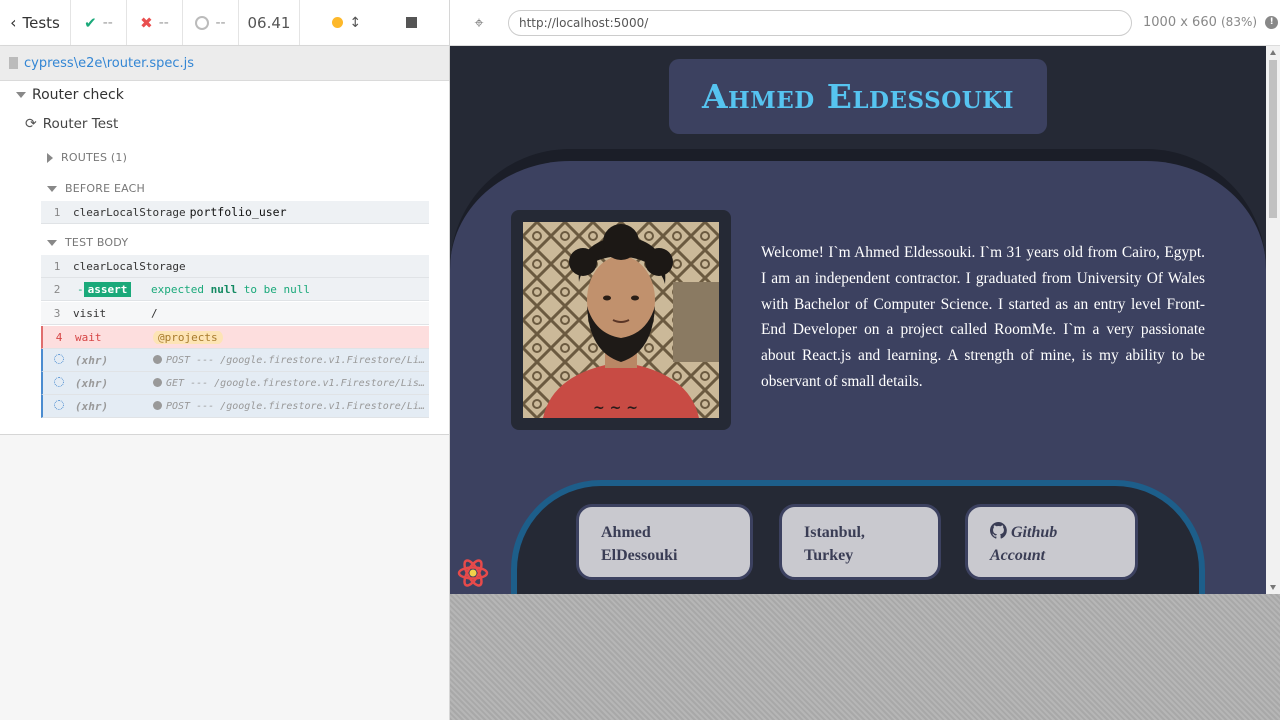 The height and width of the screenshot is (720, 1280). I want to click on command-row: 2 - assert expected null to be null, so click(235, 289).